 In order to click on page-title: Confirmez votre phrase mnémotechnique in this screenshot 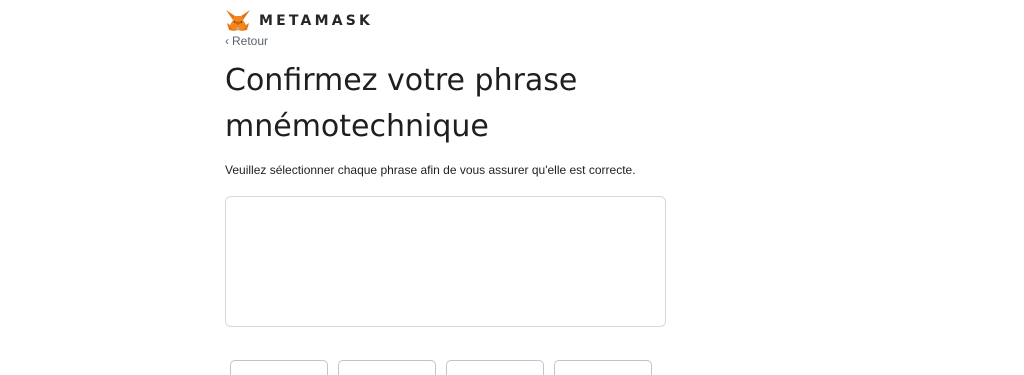, I will do `click(401, 103)`.